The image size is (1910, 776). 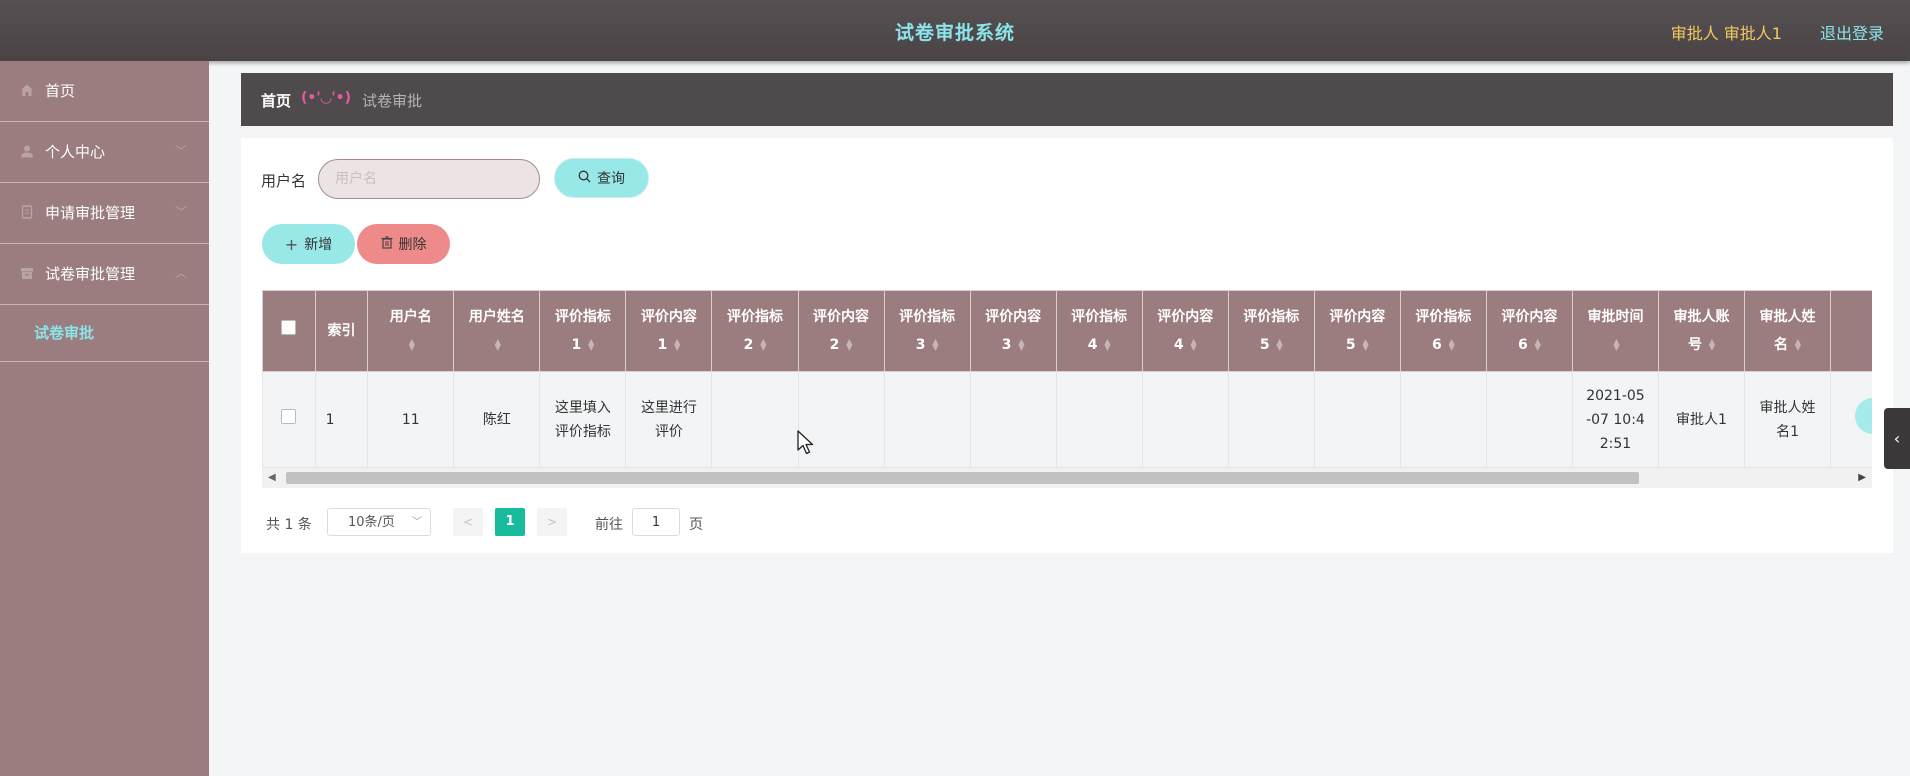 What do you see at coordinates (927, 331) in the screenshot?
I see `column-header: 评价指标 3 ▲ ▼` at bounding box center [927, 331].